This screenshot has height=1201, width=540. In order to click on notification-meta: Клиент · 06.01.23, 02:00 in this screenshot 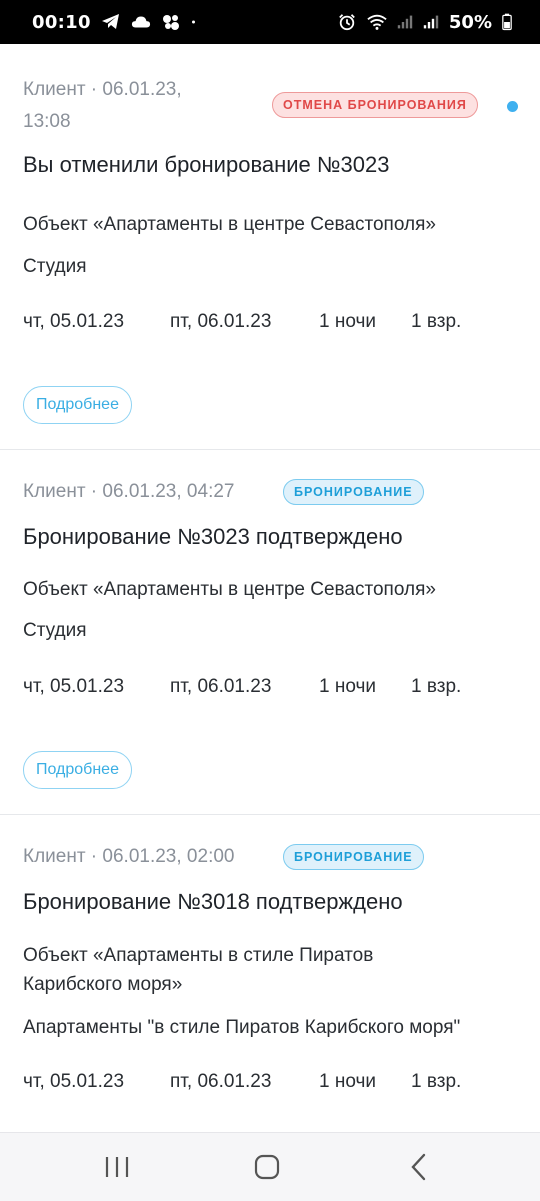, I will do `click(129, 856)`.